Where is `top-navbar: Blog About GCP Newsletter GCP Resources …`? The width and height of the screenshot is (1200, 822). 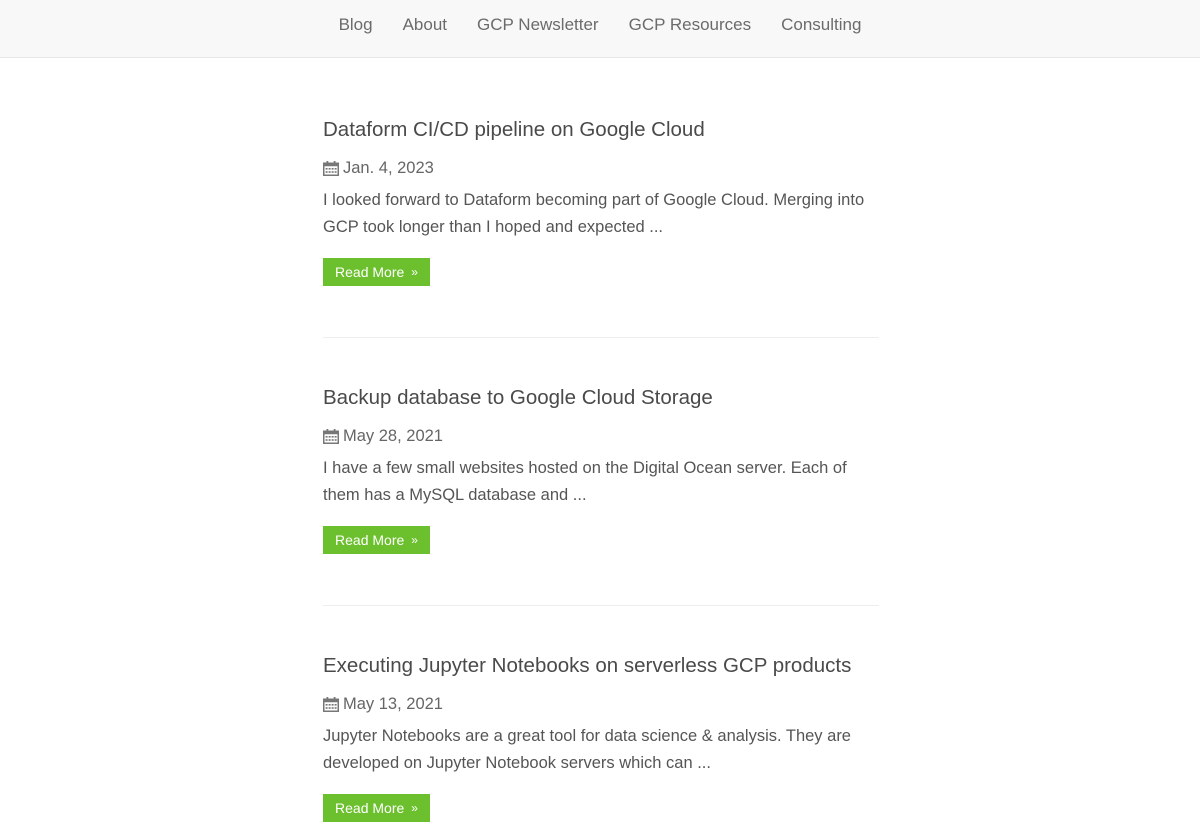 top-navbar: Blog About GCP Newsletter GCP Resources … is located at coordinates (600, 29).